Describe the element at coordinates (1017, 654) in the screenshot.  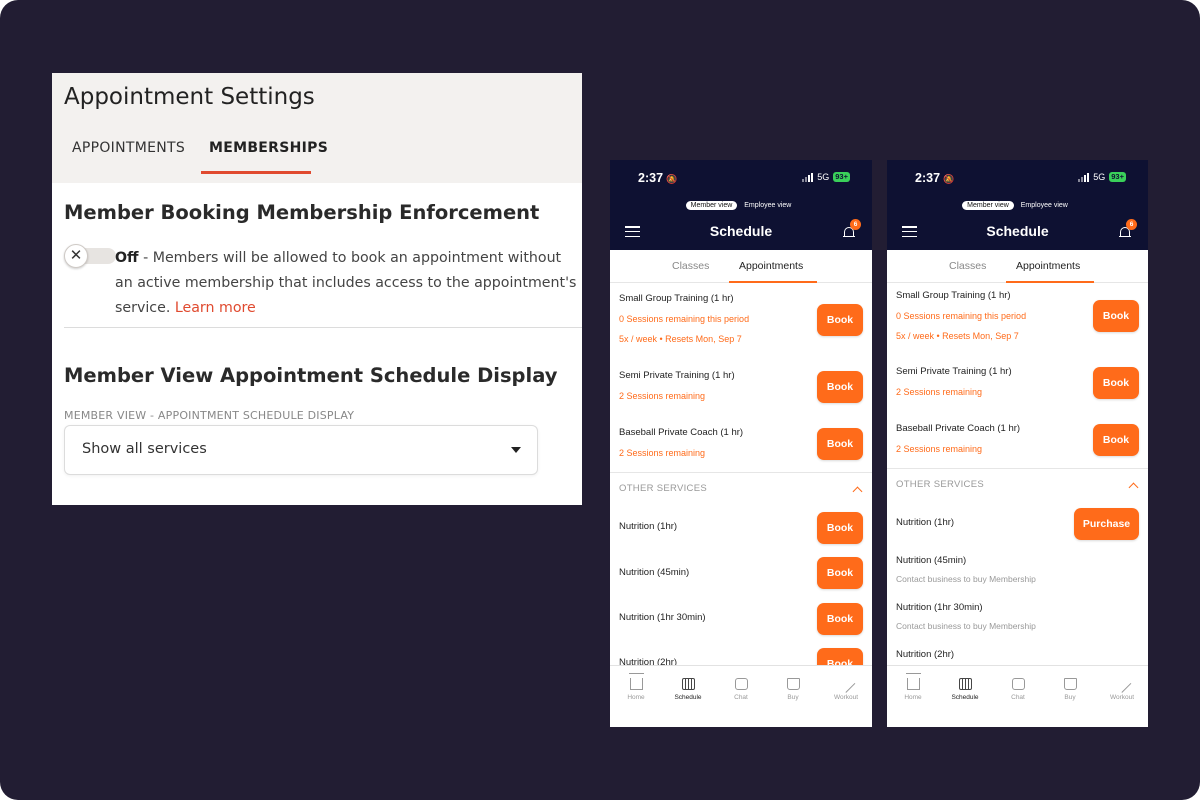
I see `service-row: Nutrition (2hr)` at that location.